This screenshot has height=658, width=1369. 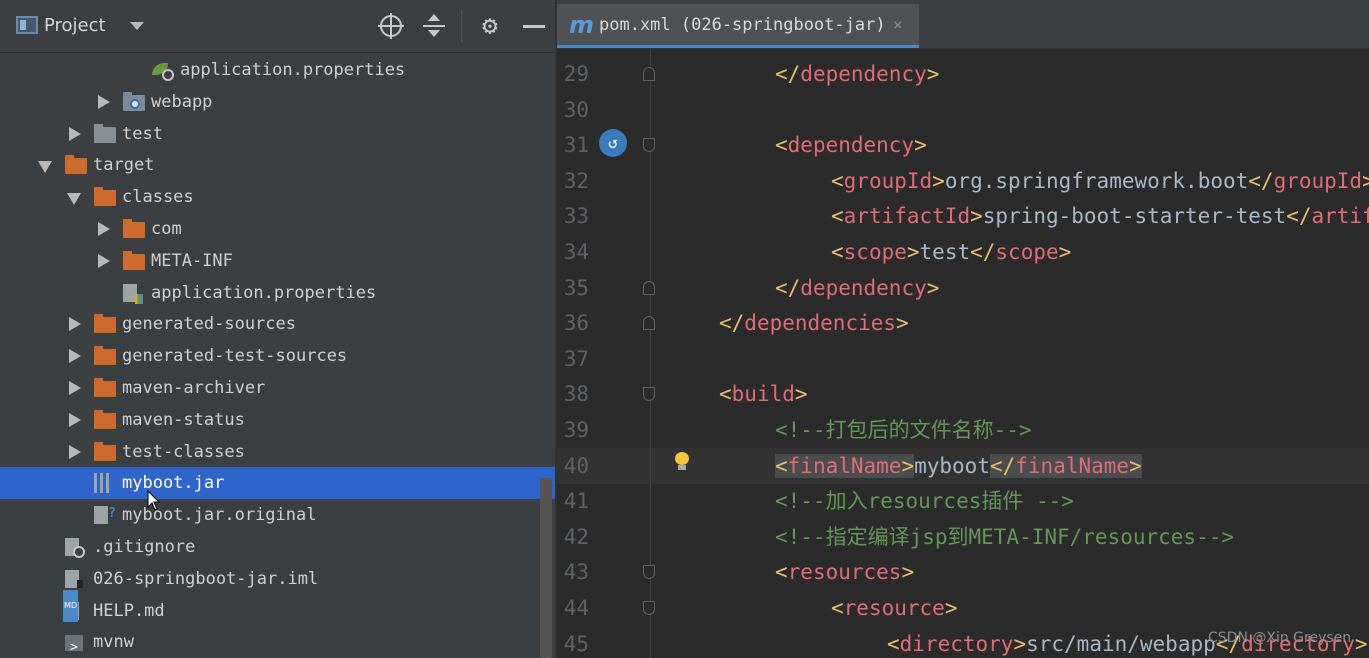 I want to click on minimize-icon, so click(x=534, y=26).